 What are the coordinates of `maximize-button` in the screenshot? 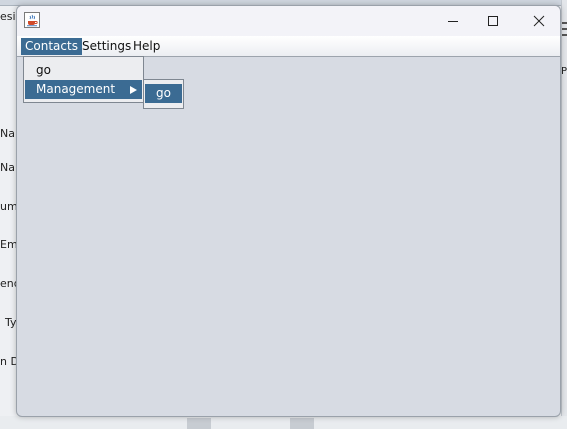 It's located at (493, 21).